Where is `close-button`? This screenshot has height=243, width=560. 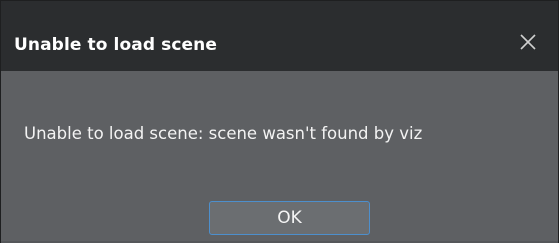
close-button is located at coordinates (528, 43).